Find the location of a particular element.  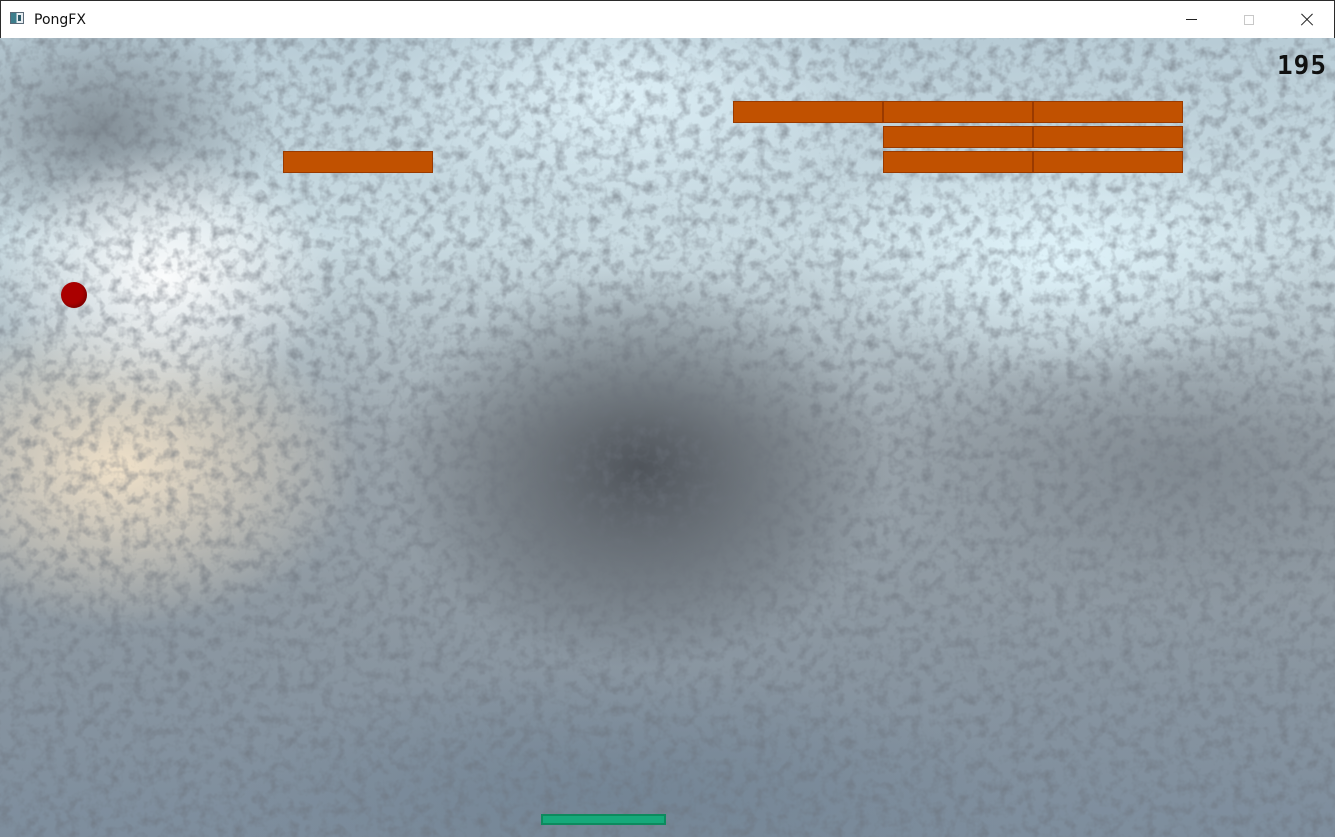

score-display: 195 is located at coordinates (1302, 66).